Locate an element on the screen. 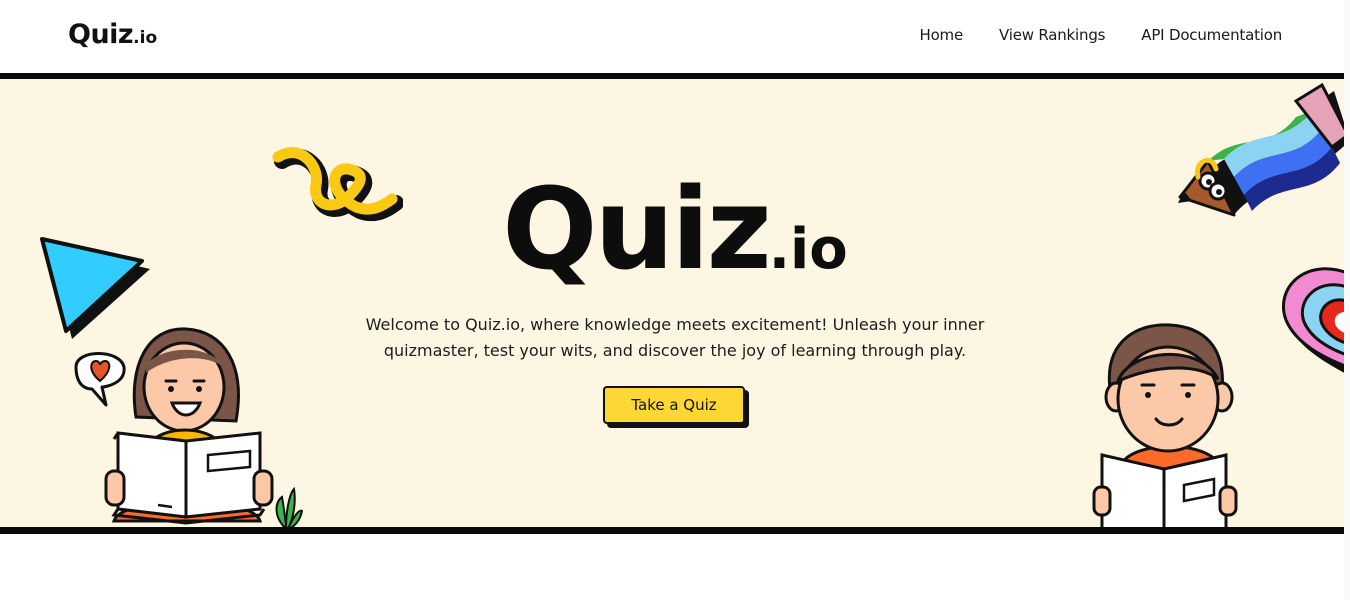  take-quiz-button-wrapper: Take a Quiz is located at coordinates (676, 407).